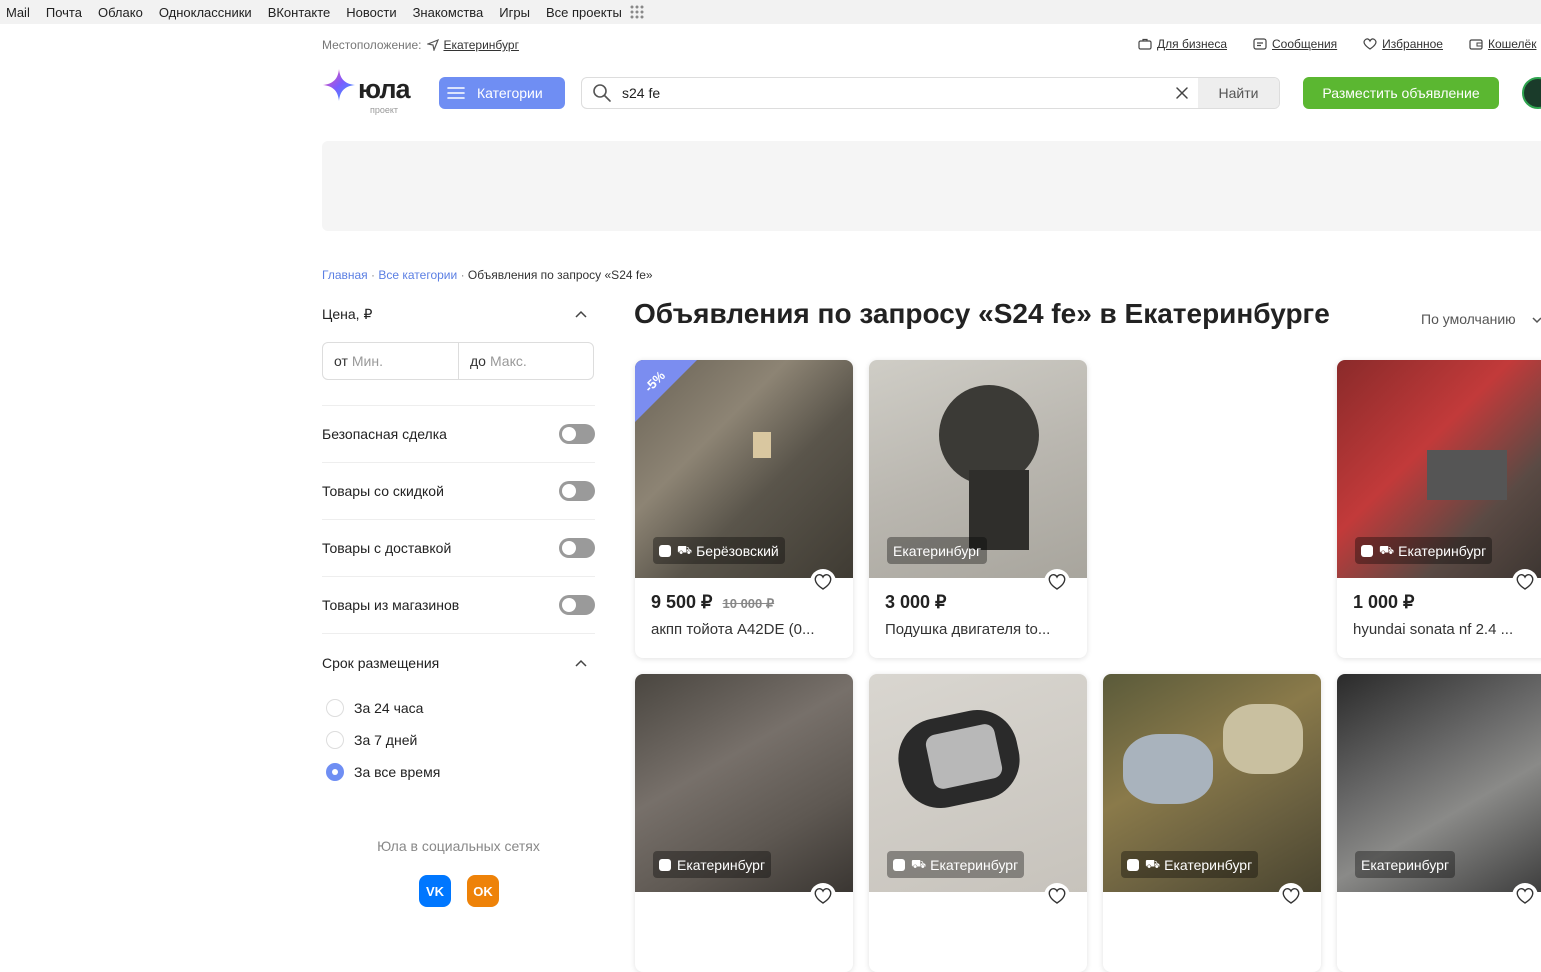  I want to click on listing-photo: -5% ⛟ Берёзовский, so click(744, 469).